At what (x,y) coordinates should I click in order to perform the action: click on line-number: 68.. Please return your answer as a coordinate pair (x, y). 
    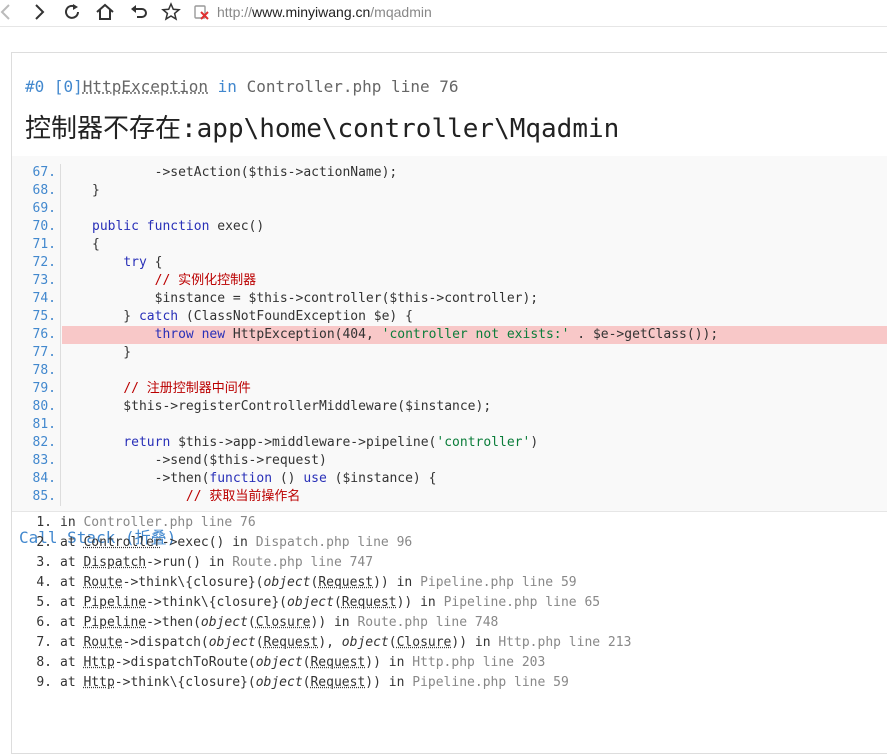
    Looking at the image, I should click on (34, 191).